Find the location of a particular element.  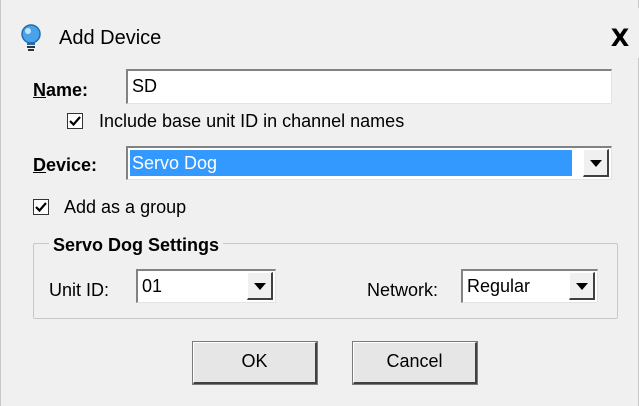

include-base-unit-checkbox is located at coordinates (75, 121).